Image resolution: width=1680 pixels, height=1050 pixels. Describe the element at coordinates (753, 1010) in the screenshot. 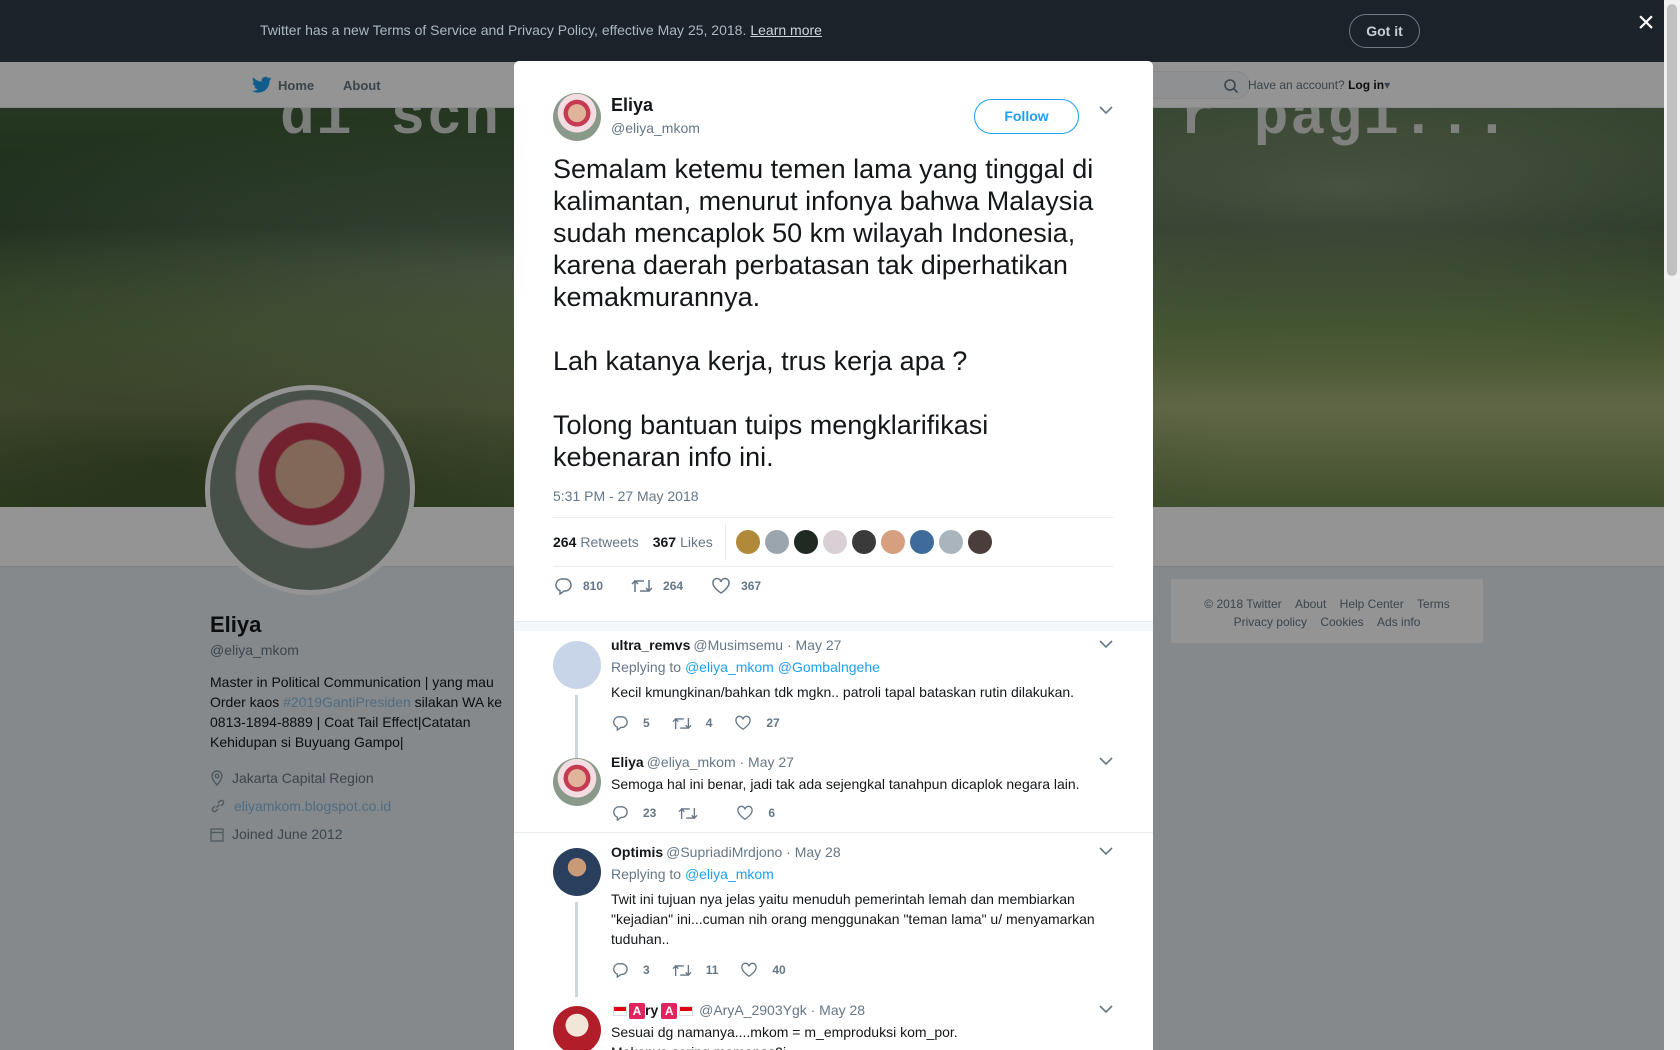

I see `reply-author-handle: @AryA_2903Ygk` at that location.